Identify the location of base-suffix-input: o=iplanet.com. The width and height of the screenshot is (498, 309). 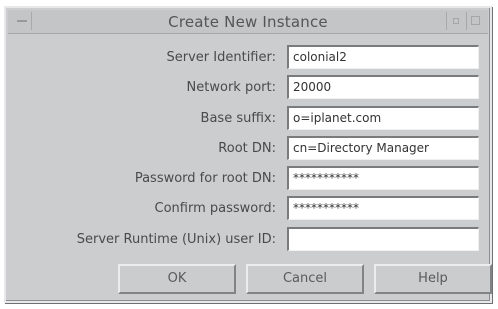
(383, 118).